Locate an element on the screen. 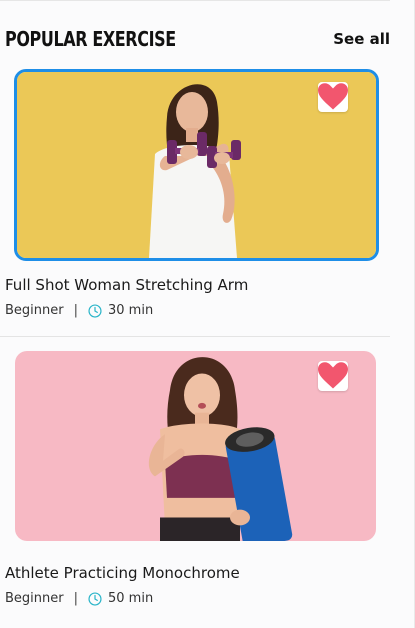 This screenshot has height=628, width=415. exercise-meta: Beginner | 50 min is located at coordinates (79, 598).